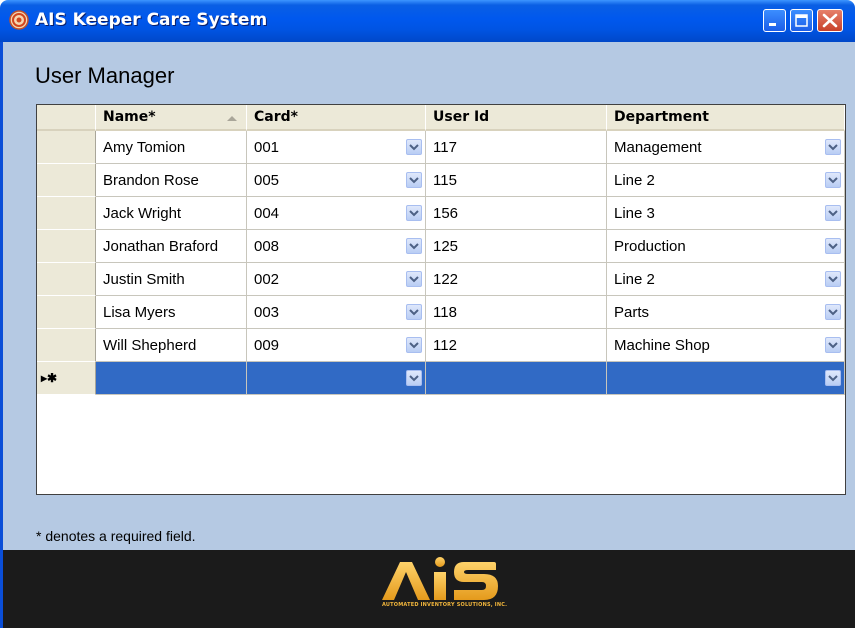 This screenshot has height=628, width=855. Describe the element at coordinates (171, 180) in the screenshot. I see `name-cell: Brandon Rose` at that location.